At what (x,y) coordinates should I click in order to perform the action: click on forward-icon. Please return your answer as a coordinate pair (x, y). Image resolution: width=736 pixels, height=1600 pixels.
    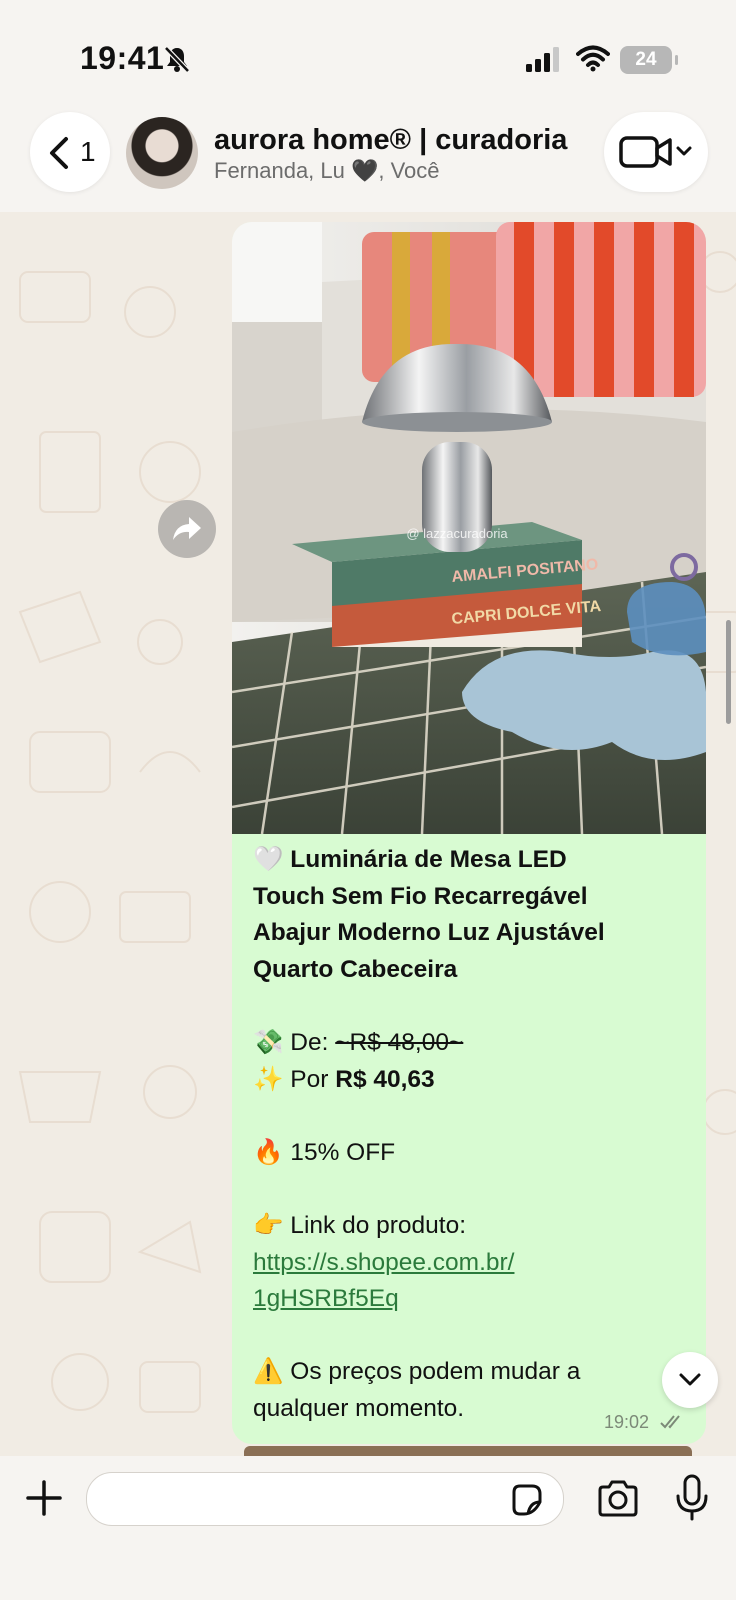
    Looking at the image, I should click on (187, 528).